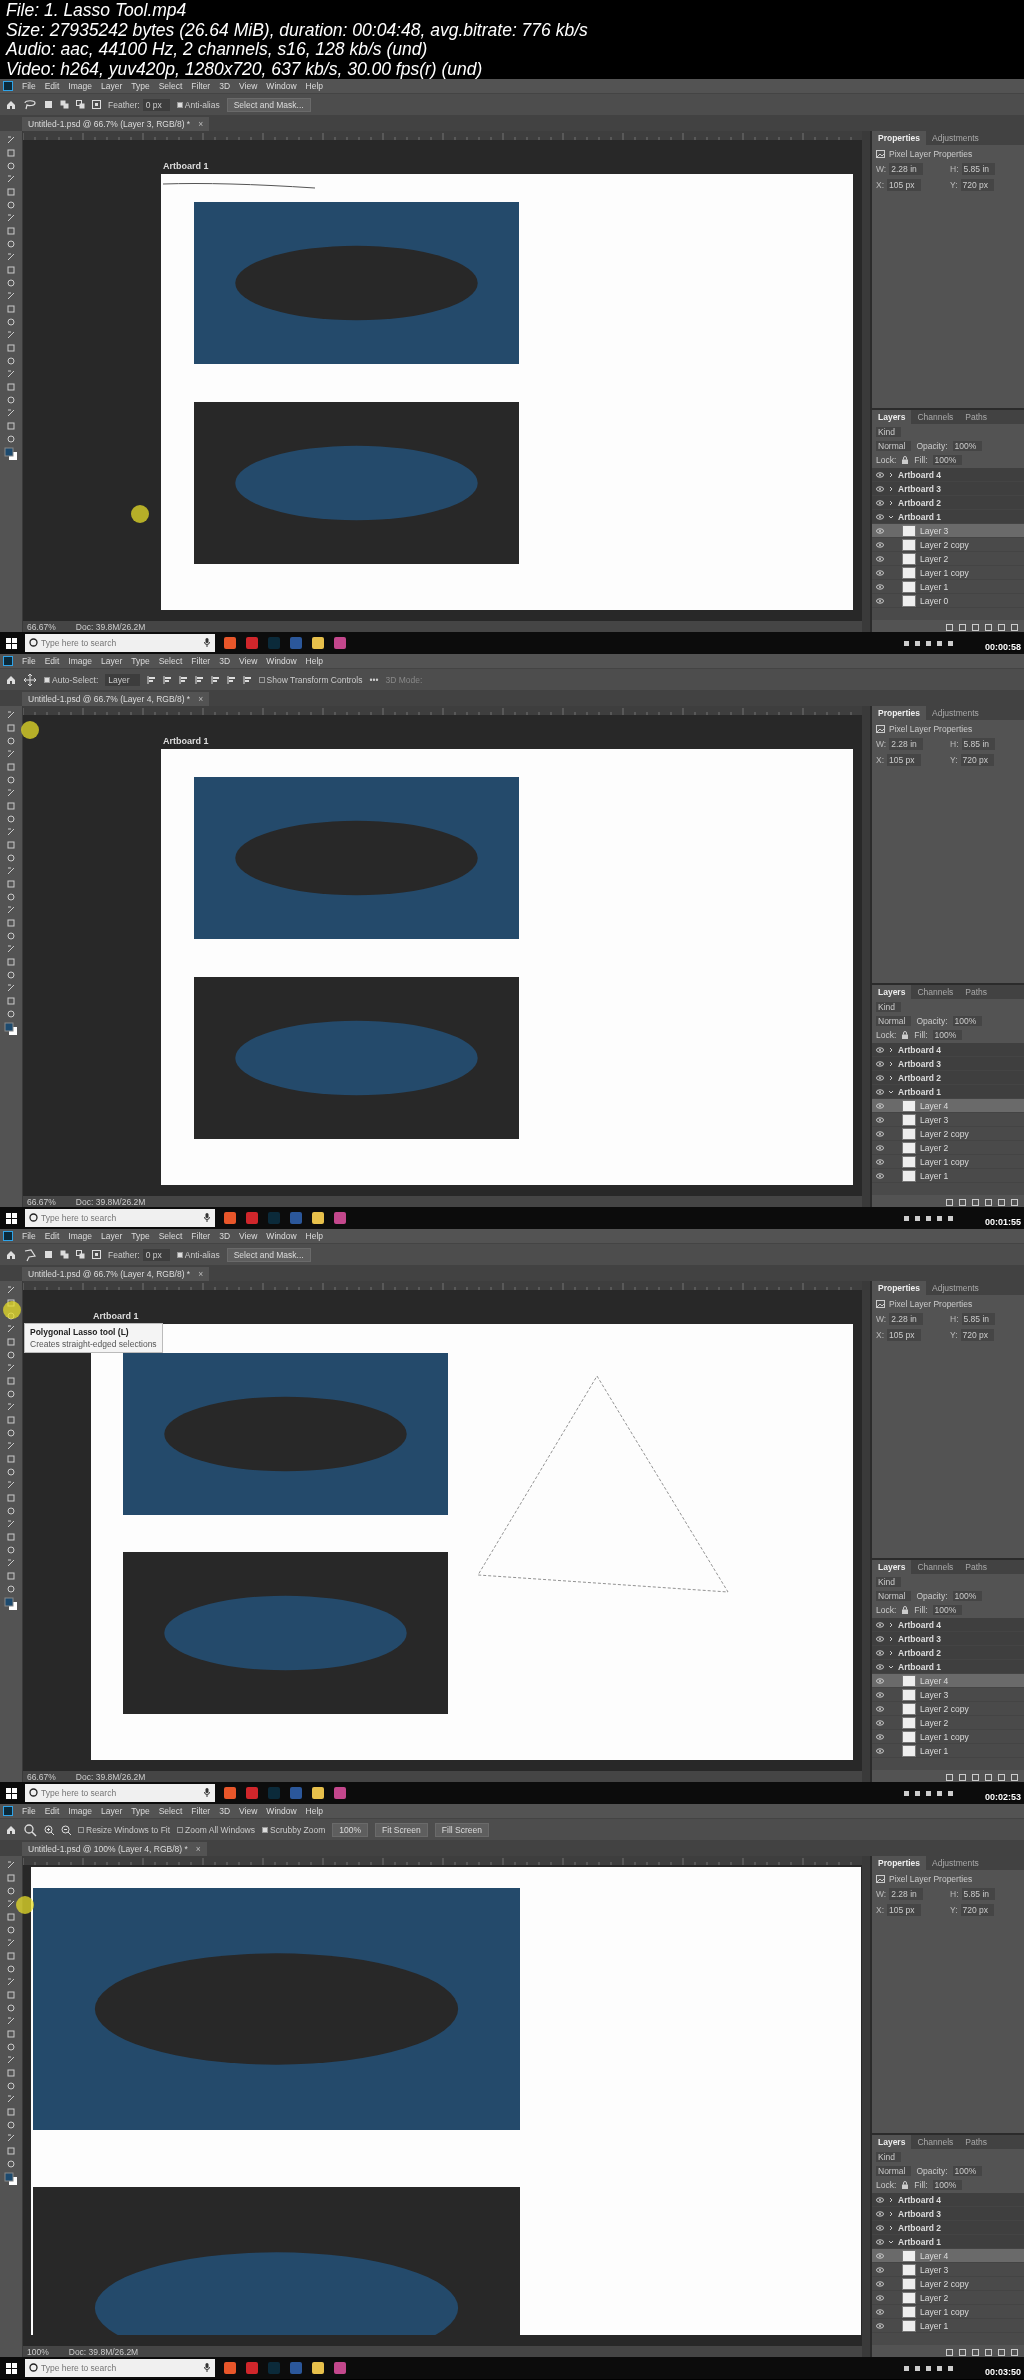 This screenshot has width=1024, height=2380. Describe the element at coordinates (948, 2326) in the screenshot. I see `layer-row: Layer 1` at that location.